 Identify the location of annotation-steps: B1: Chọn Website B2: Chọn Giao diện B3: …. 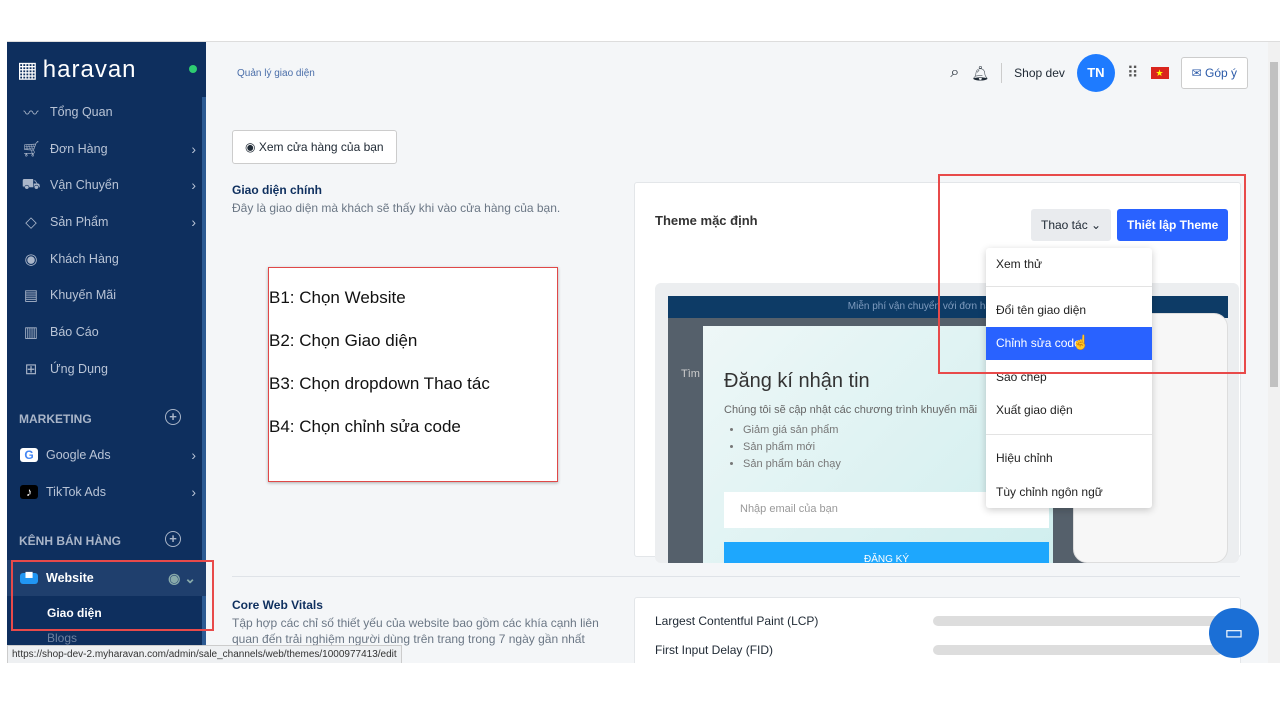
(413, 374).